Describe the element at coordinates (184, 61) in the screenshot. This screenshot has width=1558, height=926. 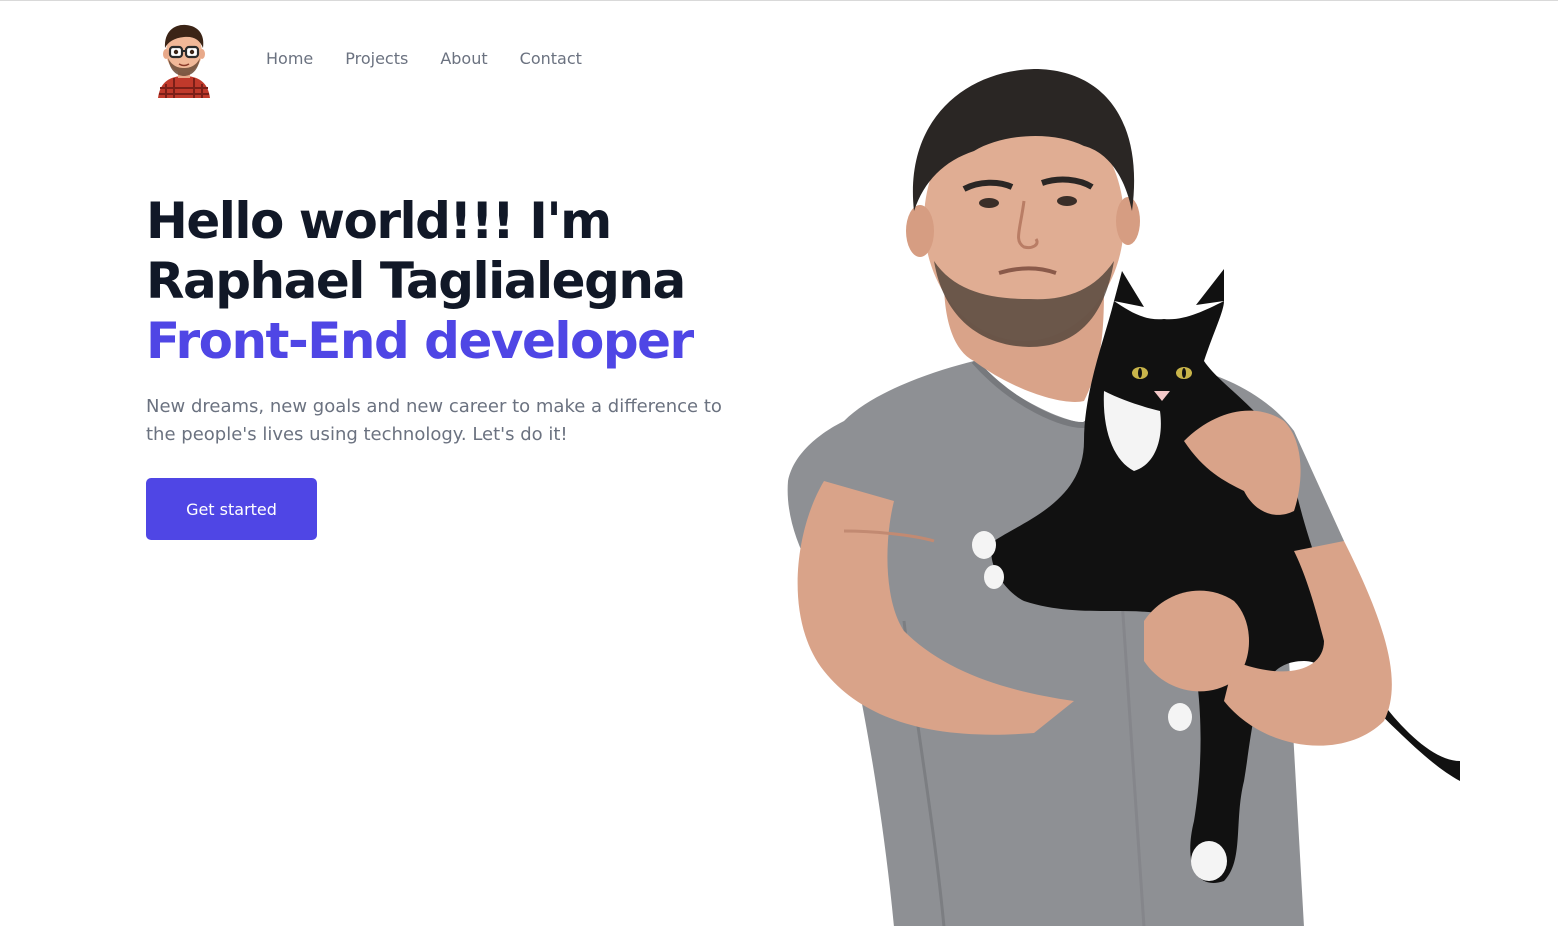
I see `avatar-logo-icon` at that location.